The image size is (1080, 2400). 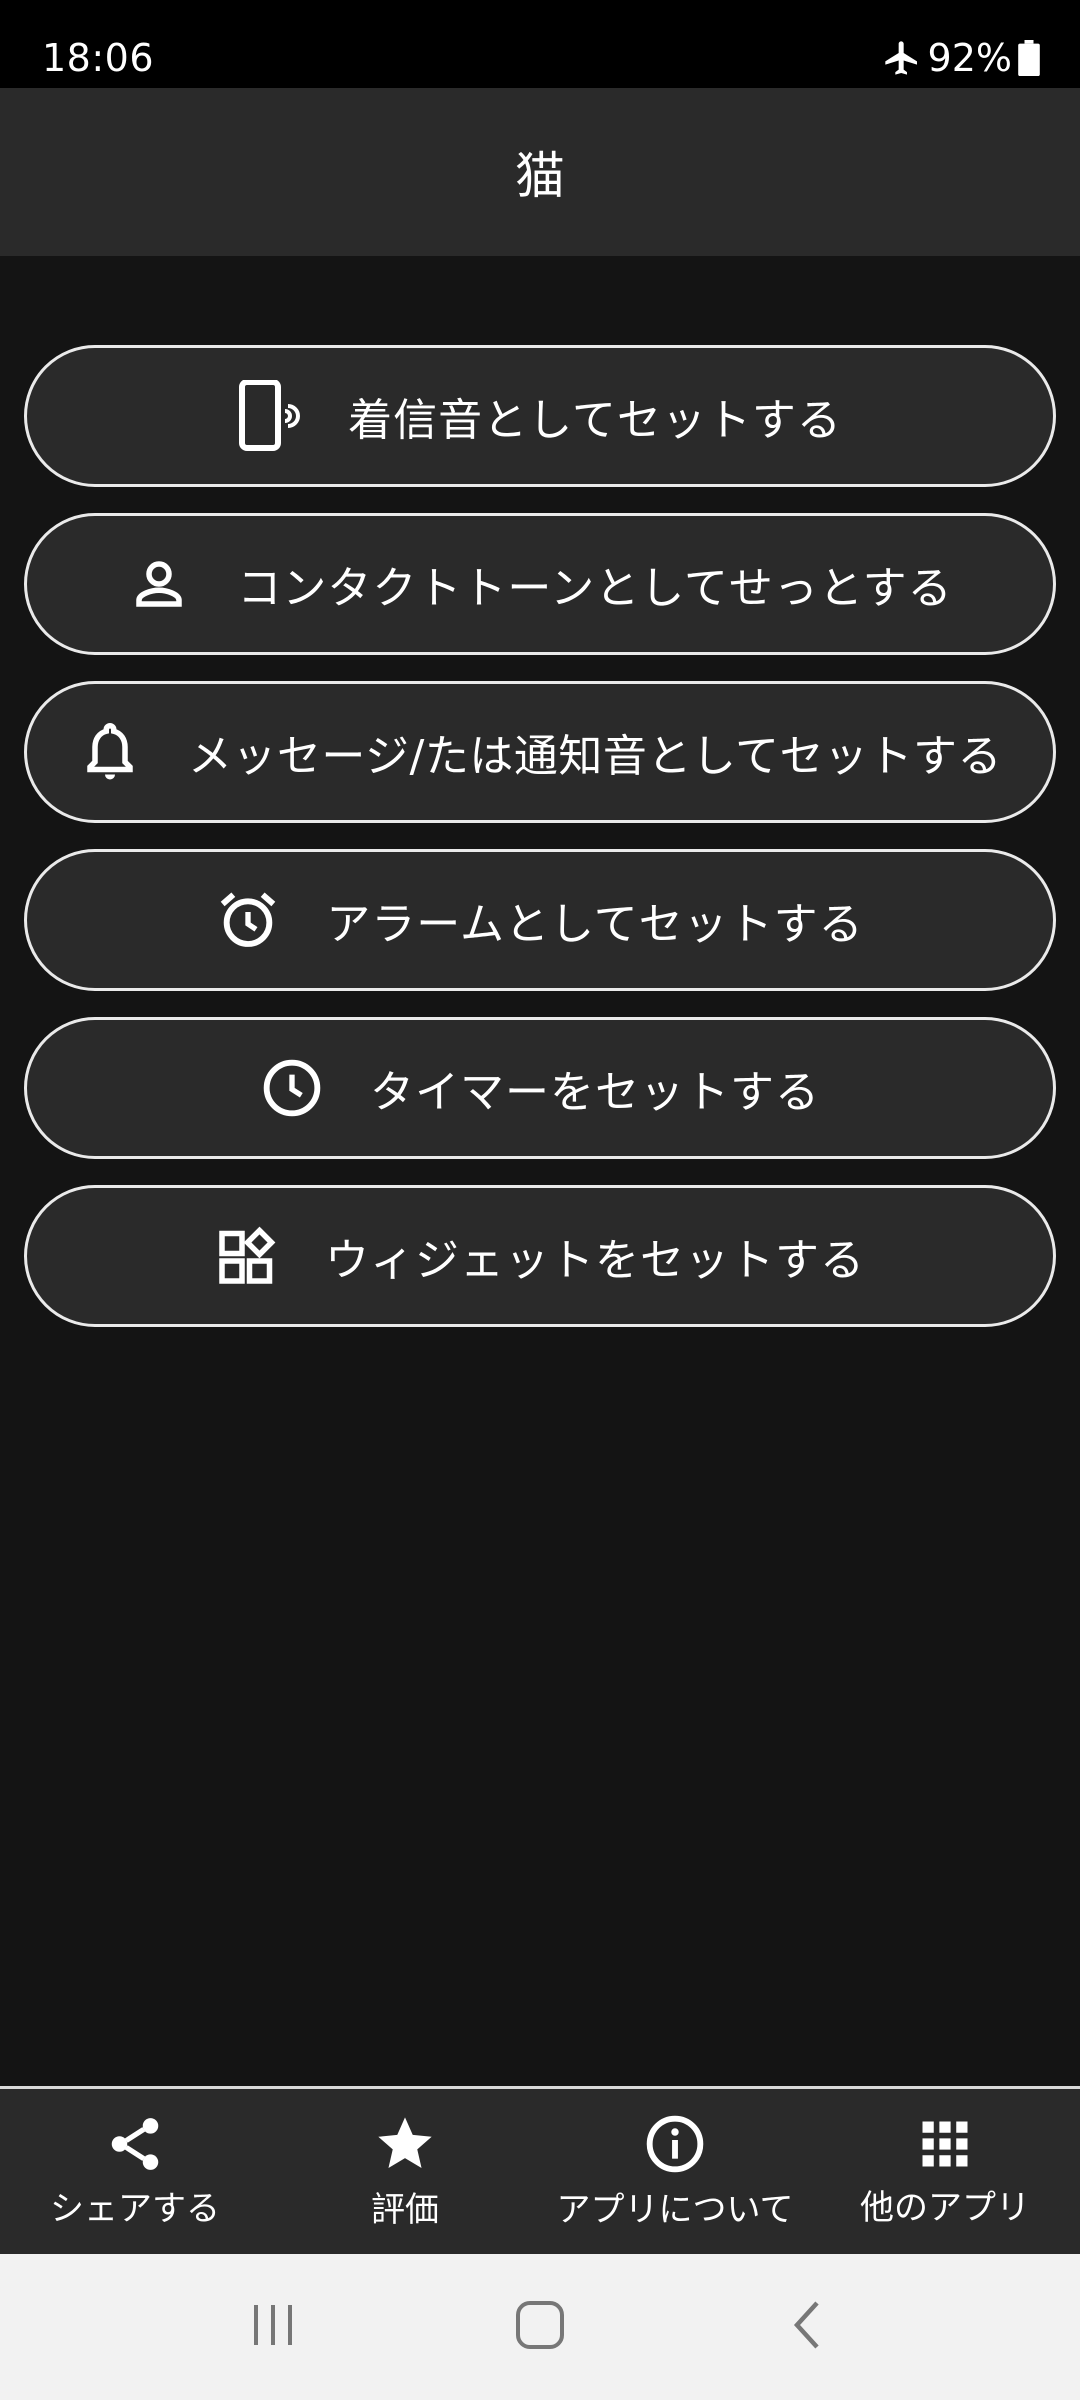 I want to click on nav-label: 他のアプリ, so click(x=945, y=2208).